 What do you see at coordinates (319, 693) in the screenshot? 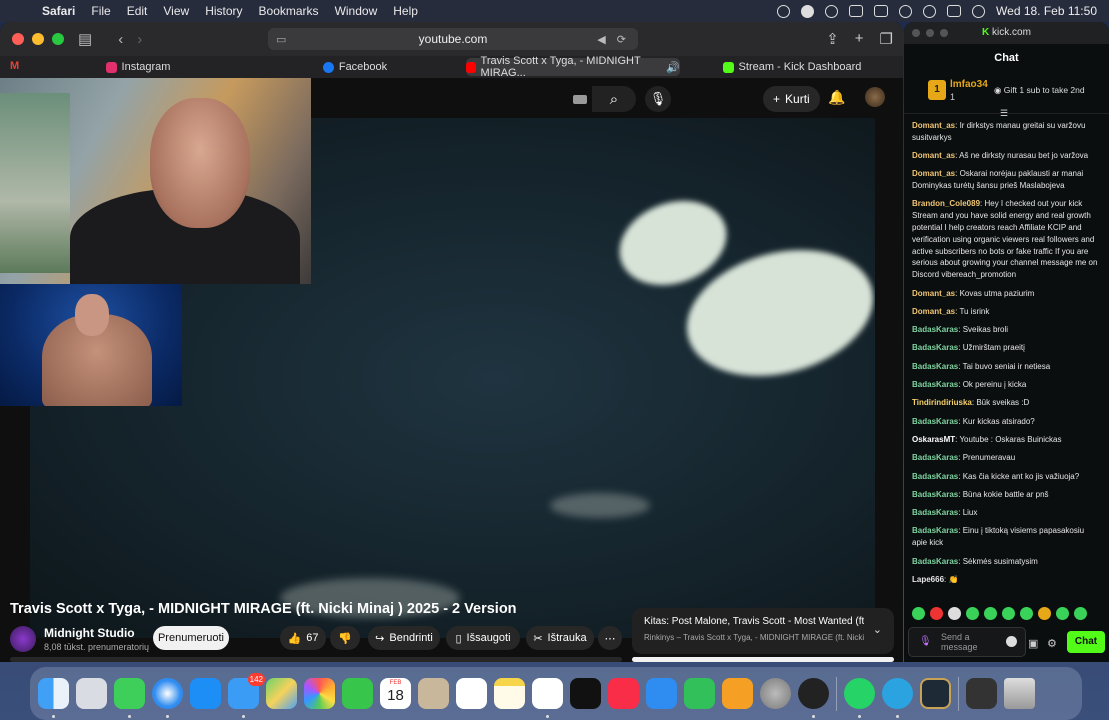
I see `photos-icon` at bounding box center [319, 693].